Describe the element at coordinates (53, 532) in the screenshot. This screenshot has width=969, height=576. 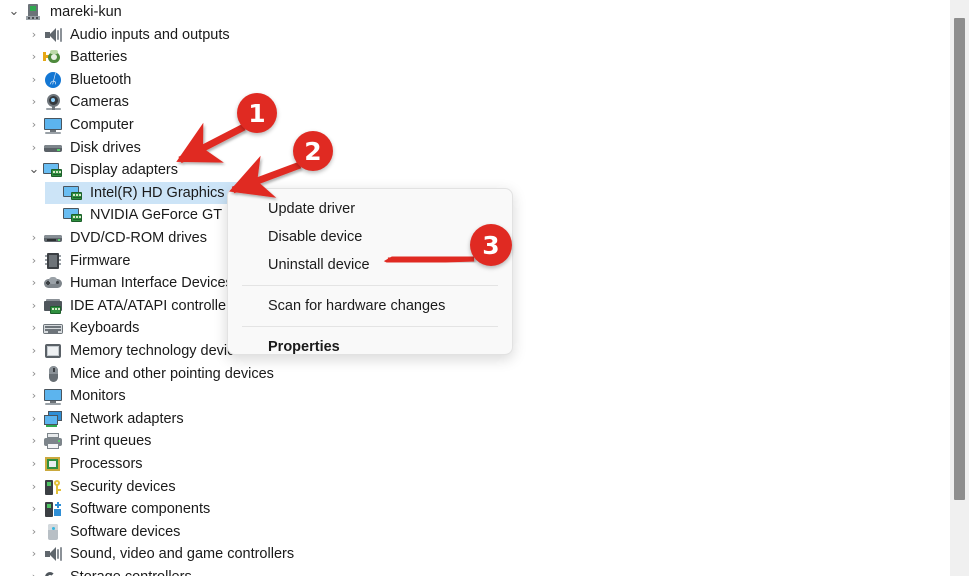
I see `software-device-icon` at that location.